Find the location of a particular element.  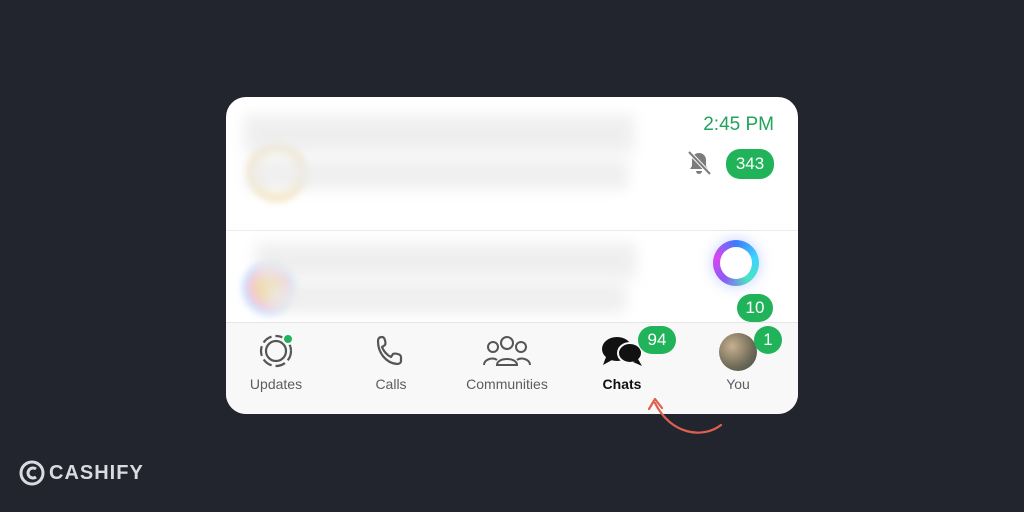

tab-label: You is located at coordinates (738, 384).